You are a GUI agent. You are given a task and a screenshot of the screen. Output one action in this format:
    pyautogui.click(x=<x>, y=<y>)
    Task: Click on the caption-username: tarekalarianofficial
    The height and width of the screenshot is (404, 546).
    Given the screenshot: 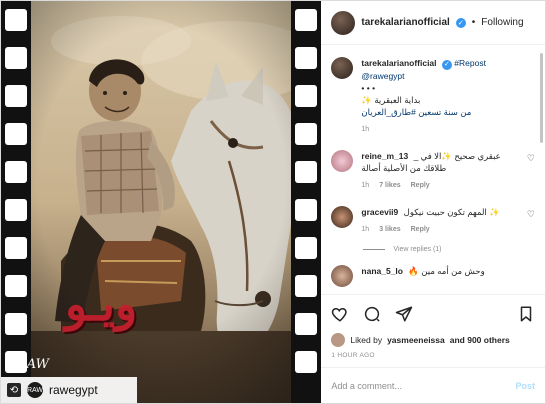 What is the action you would take?
    pyautogui.click(x=398, y=63)
    